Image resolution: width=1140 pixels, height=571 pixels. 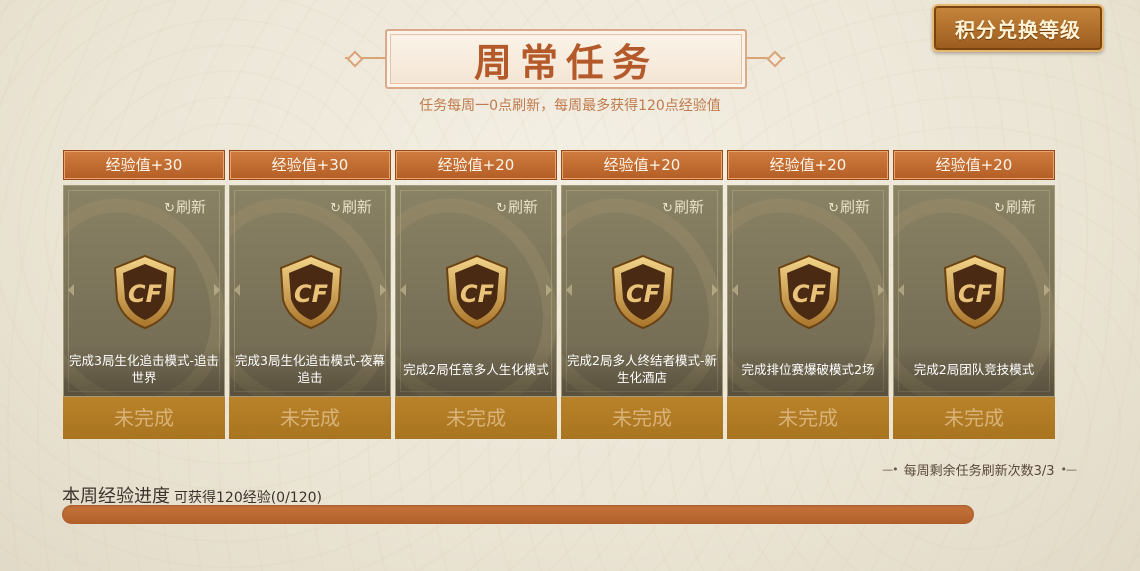 What do you see at coordinates (642, 371) in the screenshot?
I see `task-description: 完成2局多人终结者模式-新生化酒店` at bounding box center [642, 371].